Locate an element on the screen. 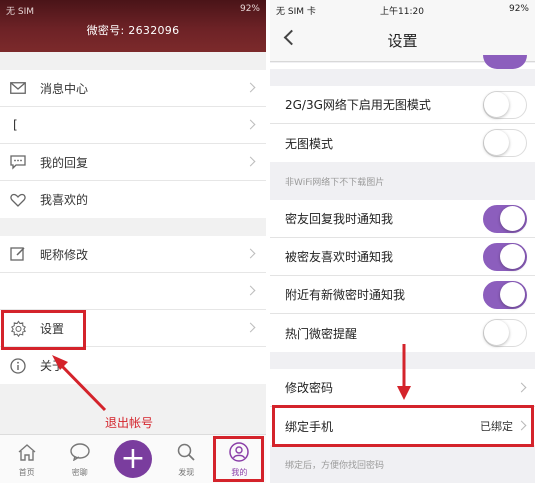 Image resolution: width=535 pixels, height=483 pixels. tab-post: + is located at coordinates (132, 459).